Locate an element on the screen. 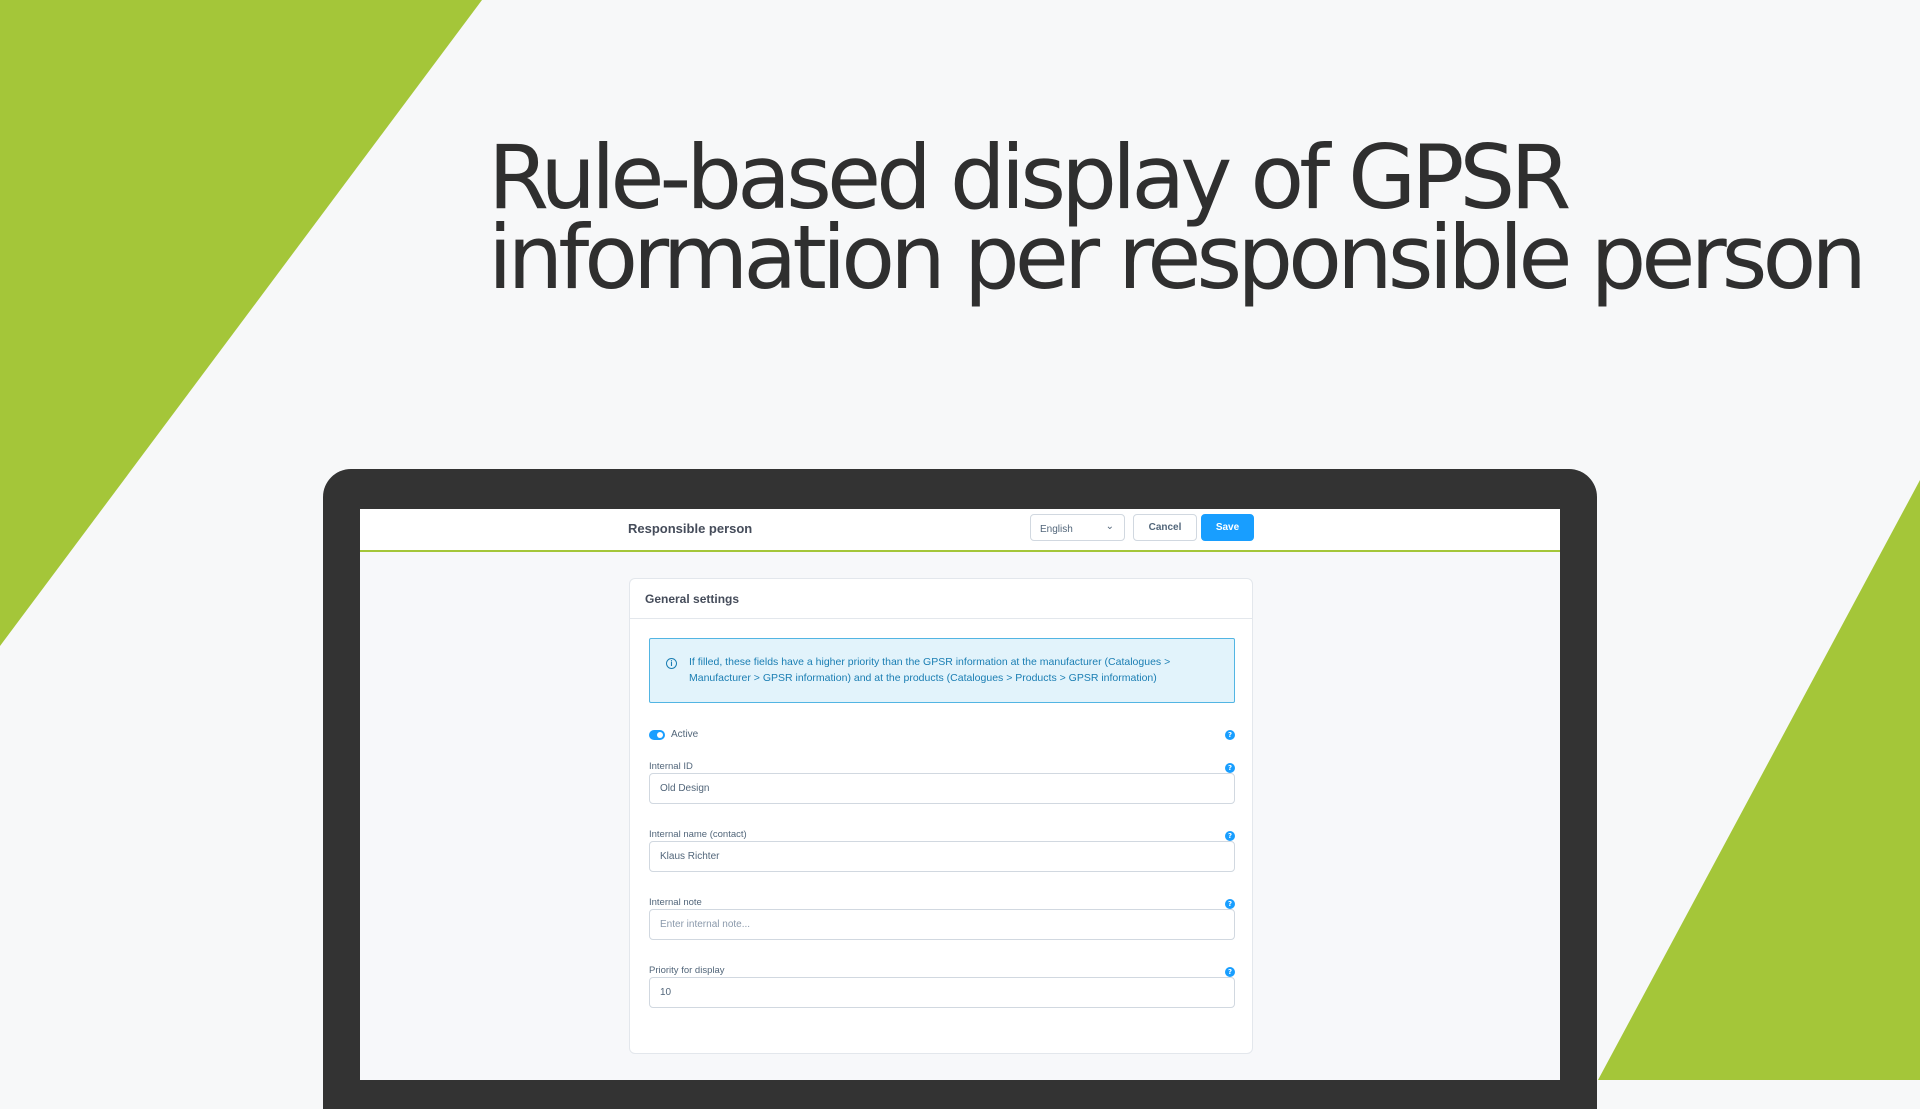 The width and height of the screenshot is (1920, 1109). priority-input is located at coordinates (942, 992).